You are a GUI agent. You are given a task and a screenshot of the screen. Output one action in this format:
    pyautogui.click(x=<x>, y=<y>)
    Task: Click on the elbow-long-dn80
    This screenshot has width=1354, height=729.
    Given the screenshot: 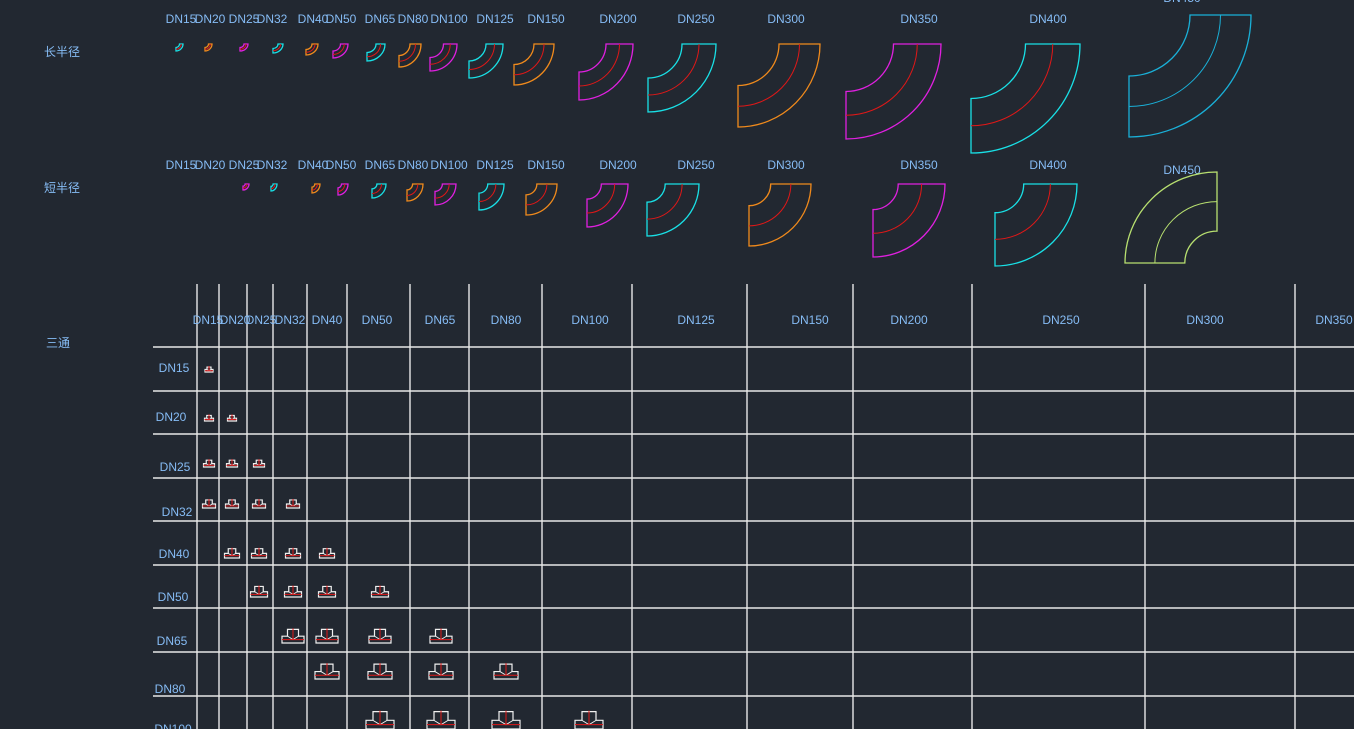 What is the action you would take?
    pyautogui.click(x=410, y=55)
    